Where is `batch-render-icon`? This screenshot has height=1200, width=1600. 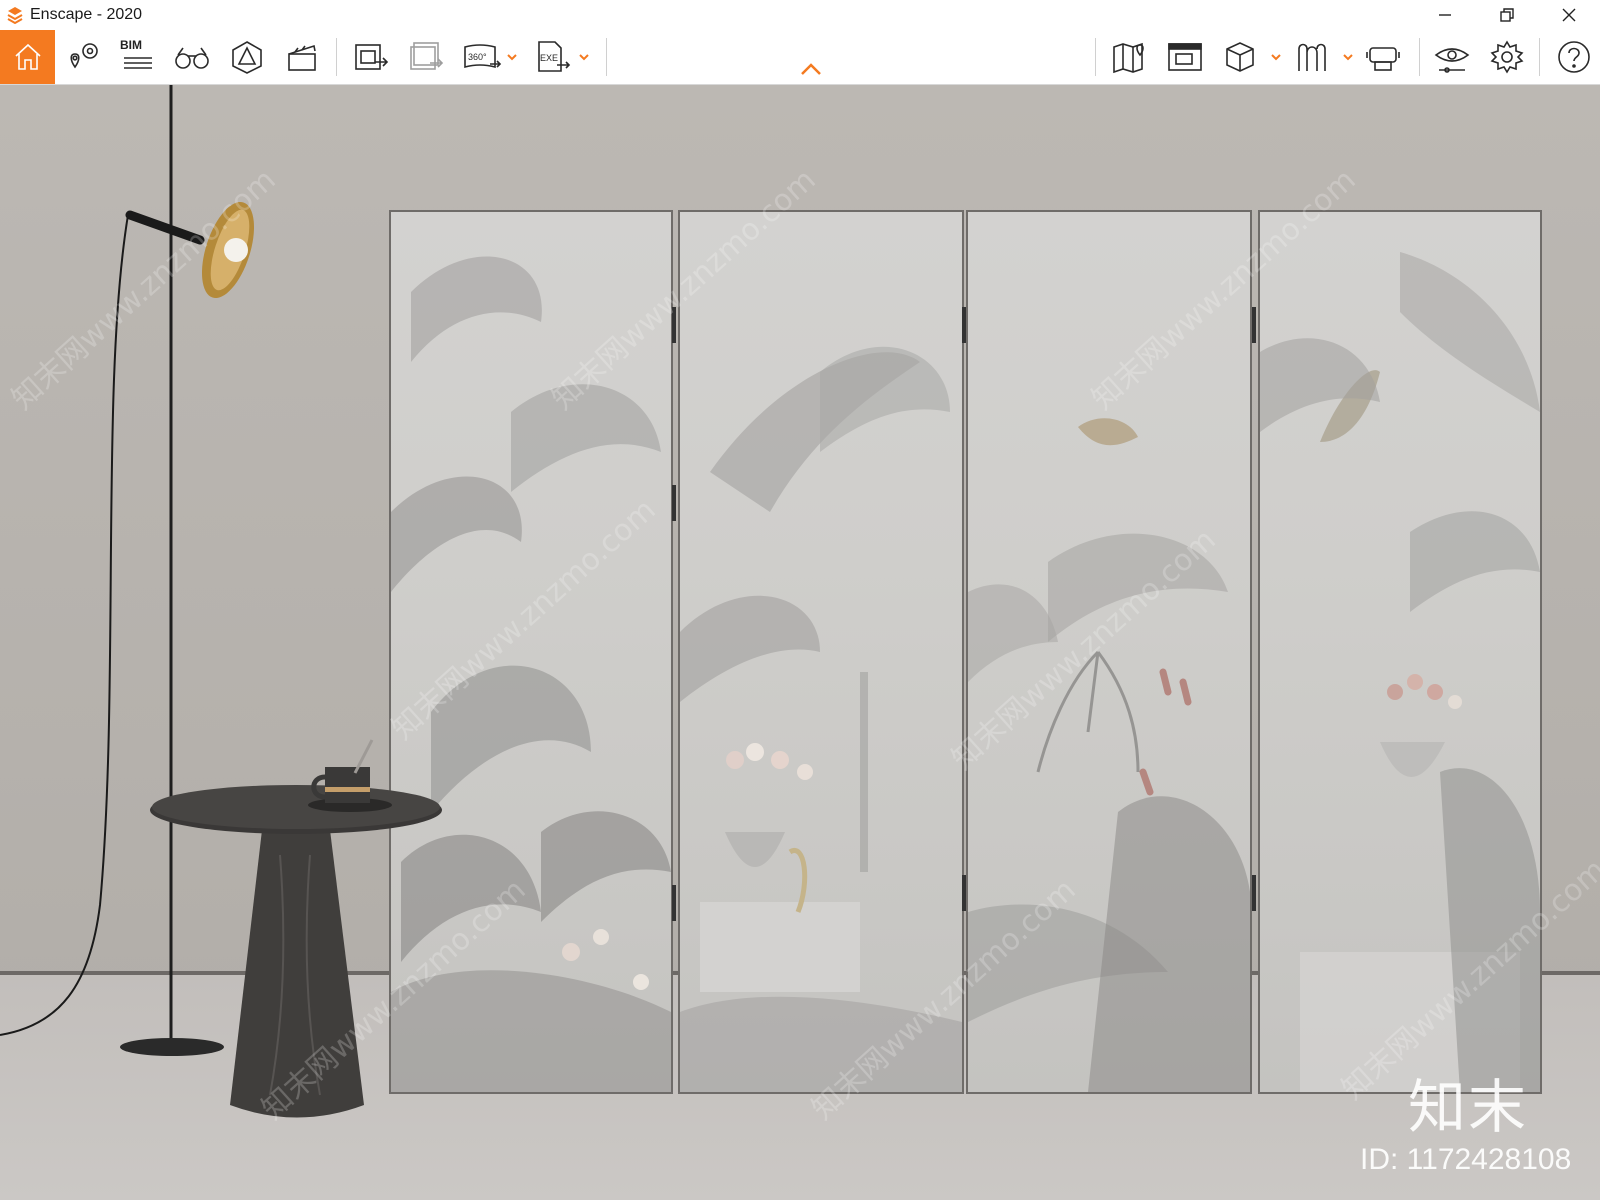 batch-render-icon is located at coordinates (427, 56).